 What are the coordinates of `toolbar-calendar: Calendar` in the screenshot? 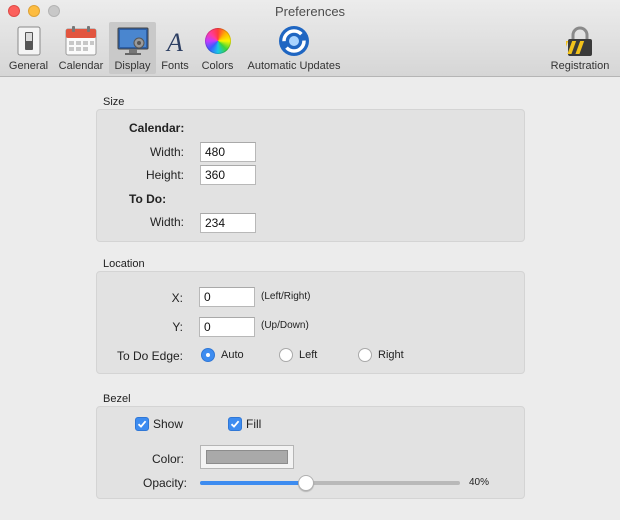 It's located at (81, 48).